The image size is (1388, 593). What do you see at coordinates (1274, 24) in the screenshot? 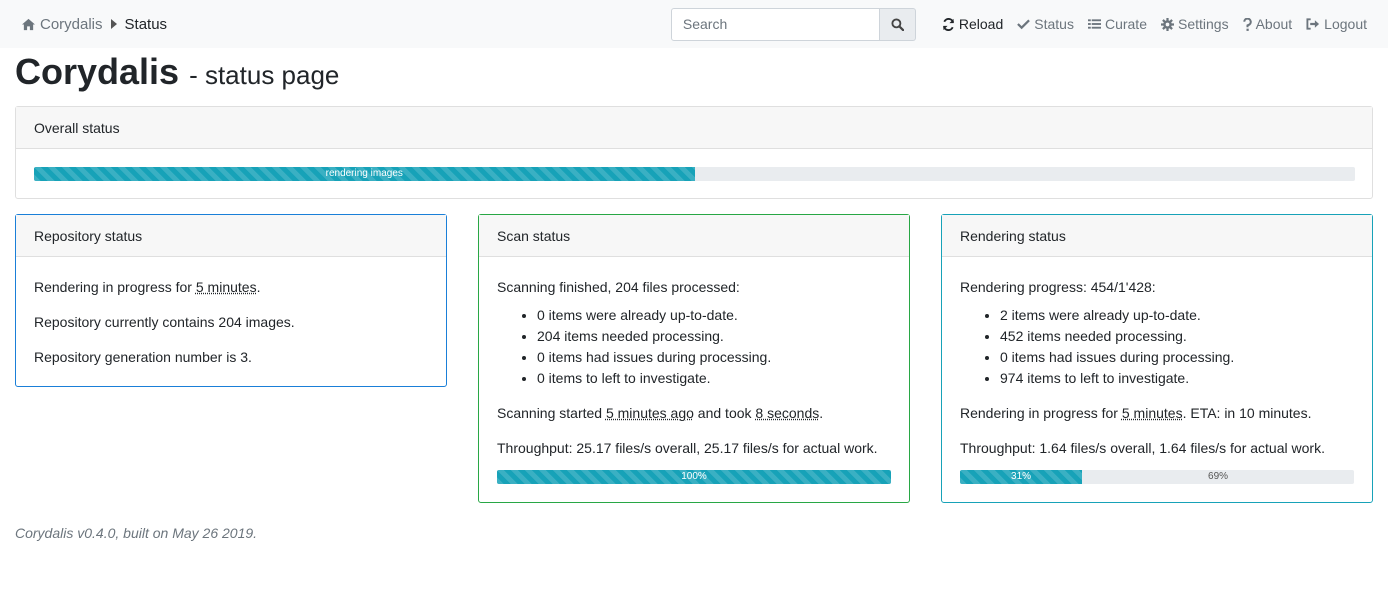
I see `nav-about-label: About` at bounding box center [1274, 24].